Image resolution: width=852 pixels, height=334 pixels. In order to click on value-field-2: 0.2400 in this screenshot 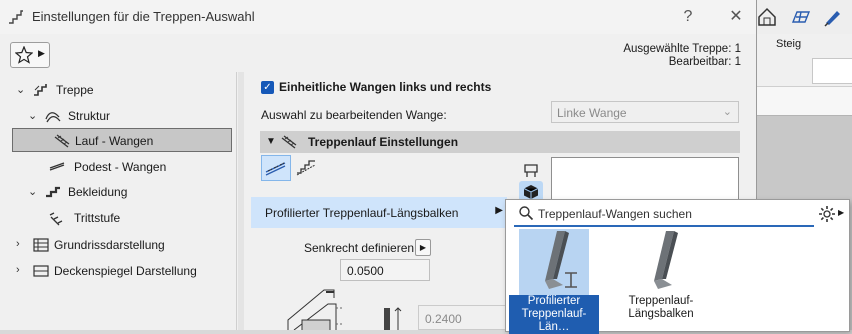, I will do `click(463, 317)`.